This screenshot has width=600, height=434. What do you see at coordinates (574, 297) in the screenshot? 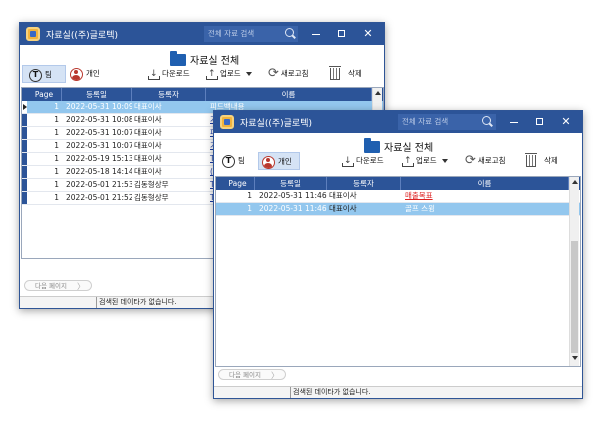
I see `scroll-thumb` at bounding box center [574, 297].